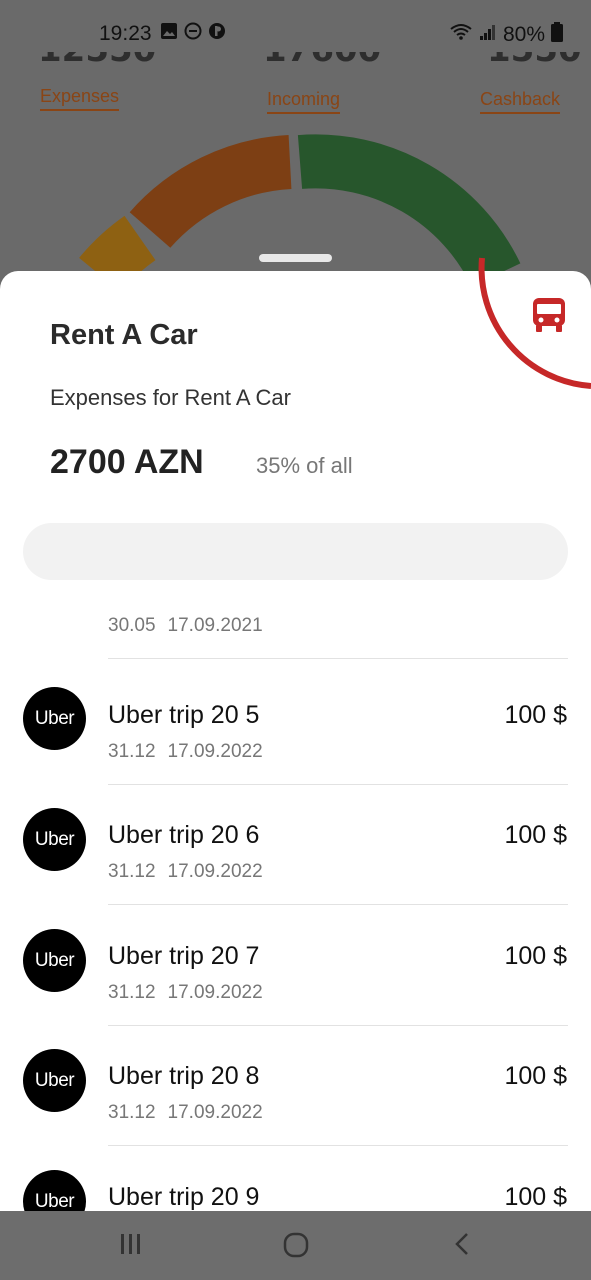  Describe the element at coordinates (304, 465) in the screenshot. I see `category-percent: 35% of all` at that location.